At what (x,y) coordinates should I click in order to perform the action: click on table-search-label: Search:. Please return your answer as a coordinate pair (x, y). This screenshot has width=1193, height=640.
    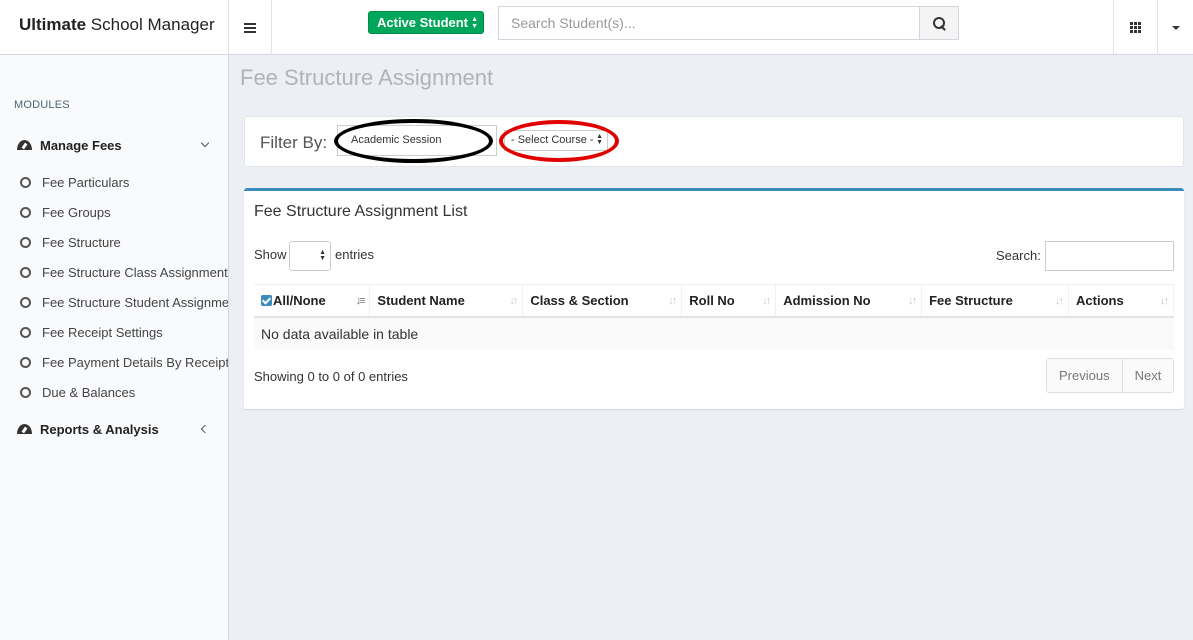
    Looking at the image, I should click on (1018, 255).